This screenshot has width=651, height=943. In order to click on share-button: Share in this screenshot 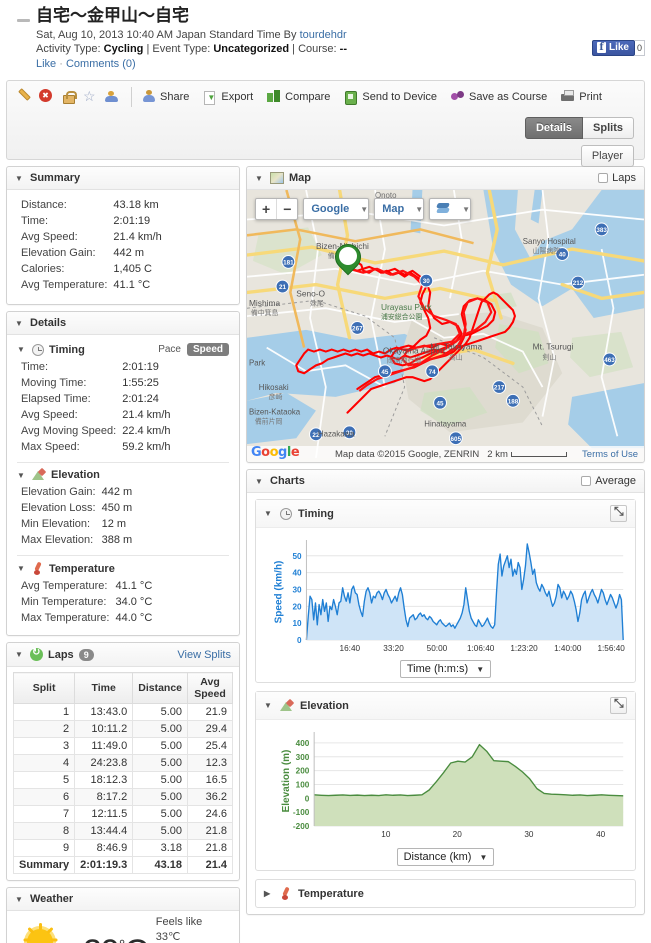, I will do `click(165, 97)`.